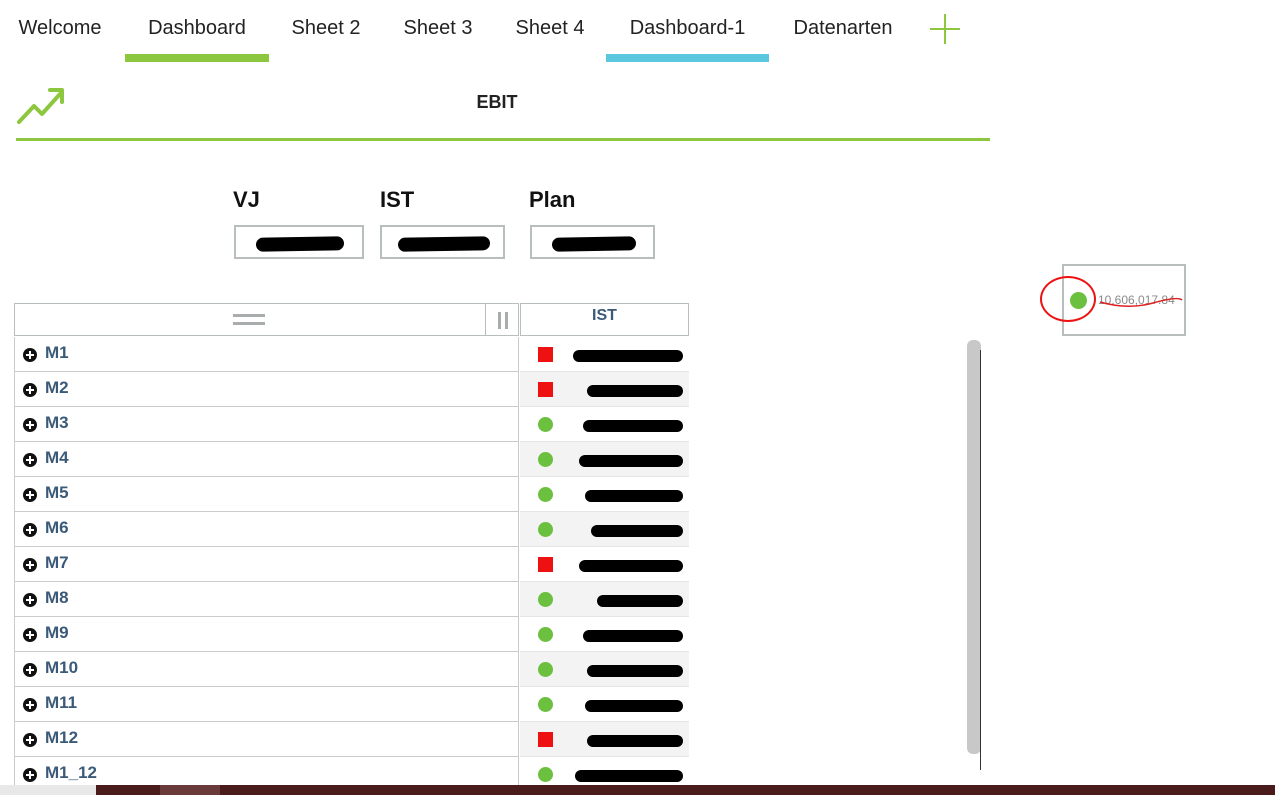 Image resolution: width=1275 pixels, height=795 pixels. I want to click on row-label-cell: M3, so click(266, 424).